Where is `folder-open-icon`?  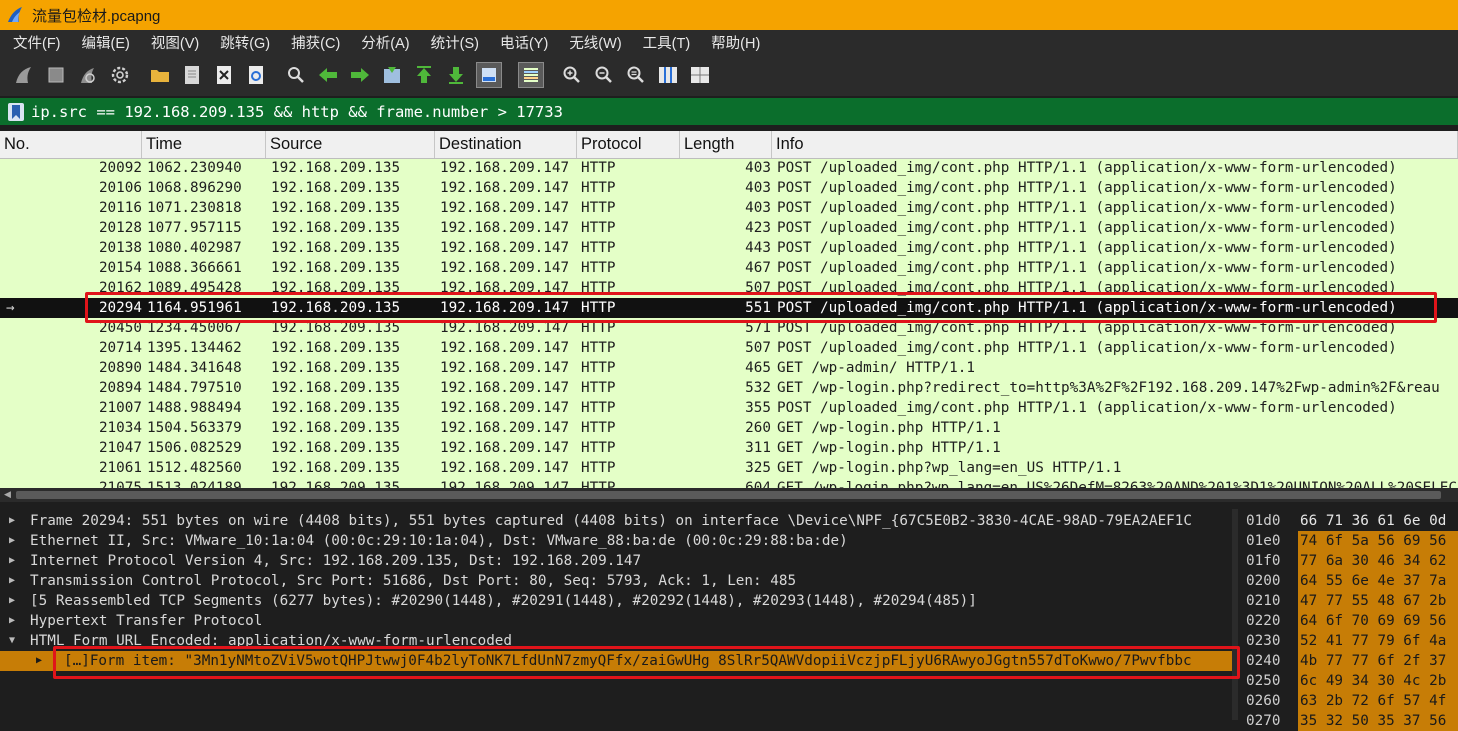 folder-open-icon is located at coordinates (160, 75).